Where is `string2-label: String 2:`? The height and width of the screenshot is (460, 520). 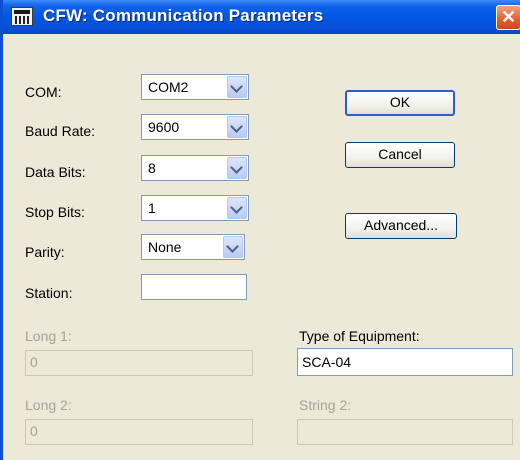 string2-label: String 2: is located at coordinates (325, 405).